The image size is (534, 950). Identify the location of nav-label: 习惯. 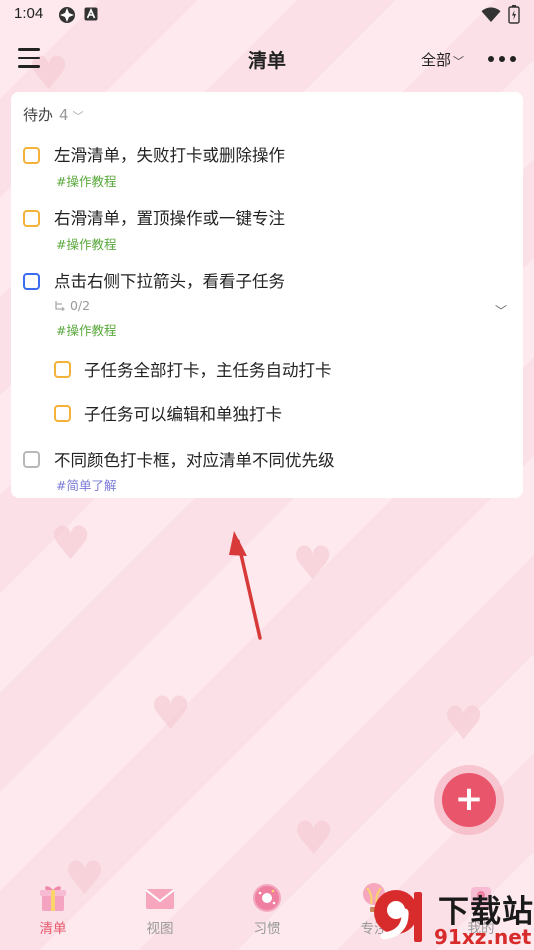
(267, 929).